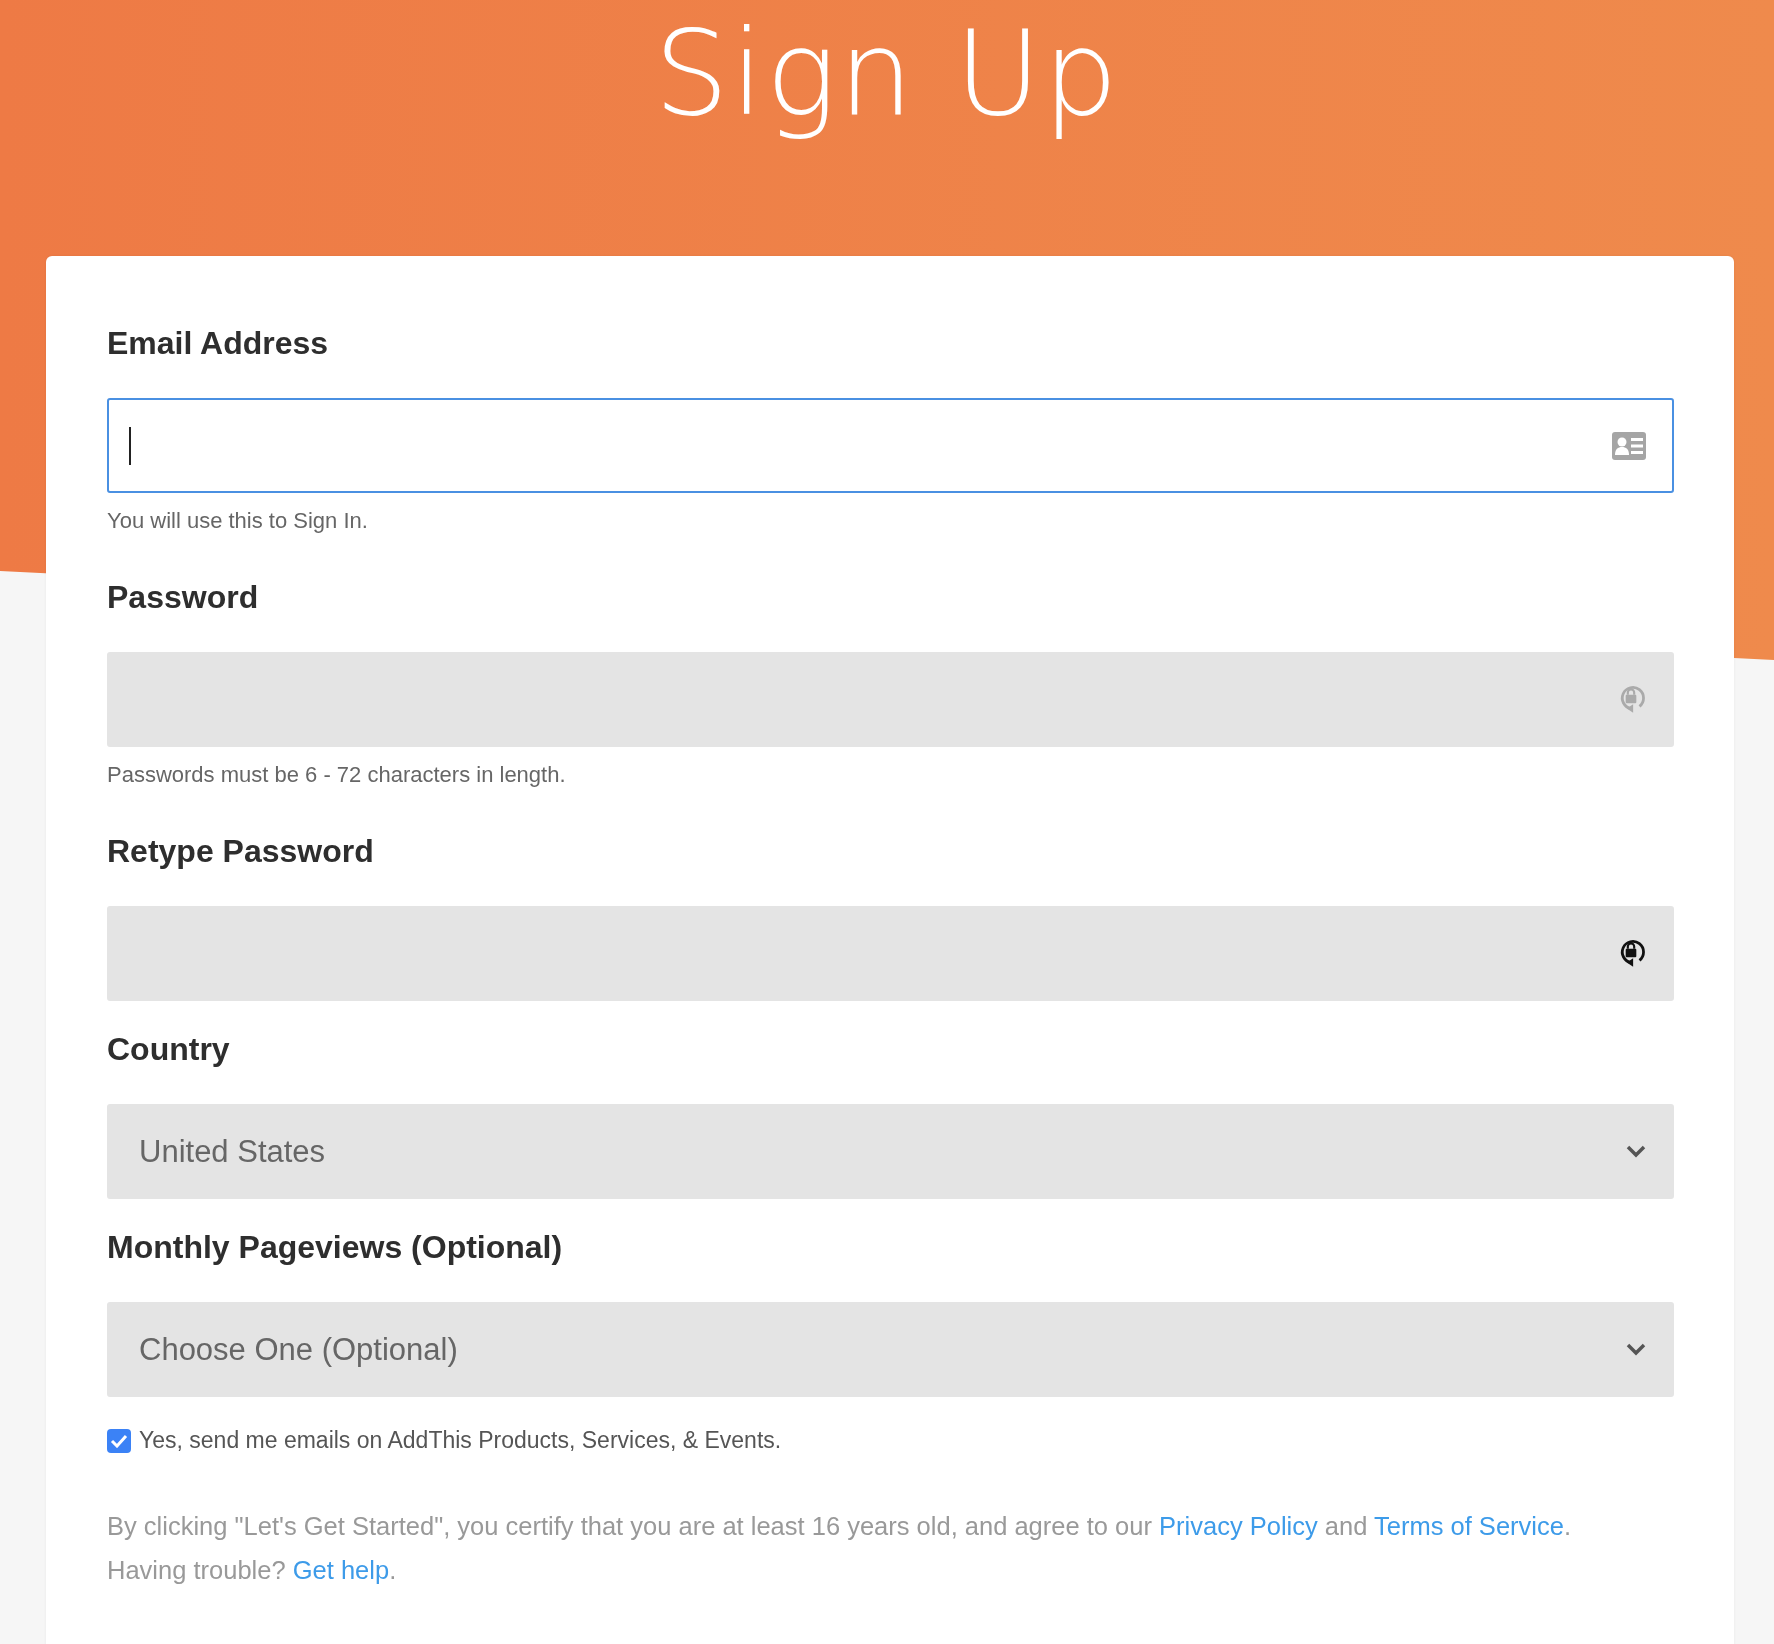  I want to click on field-hint: Passwords must be 6 - 72 characters in length., so click(337, 775).